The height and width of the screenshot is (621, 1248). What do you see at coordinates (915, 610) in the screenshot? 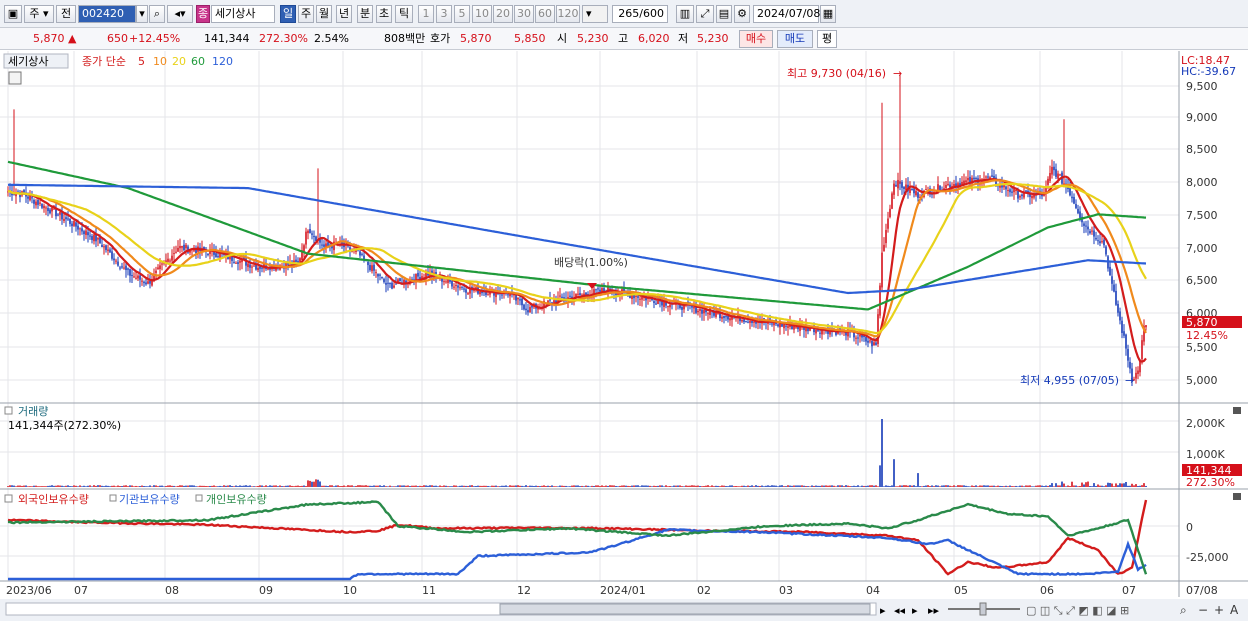
I see `play-icon: ▸` at bounding box center [915, 610].